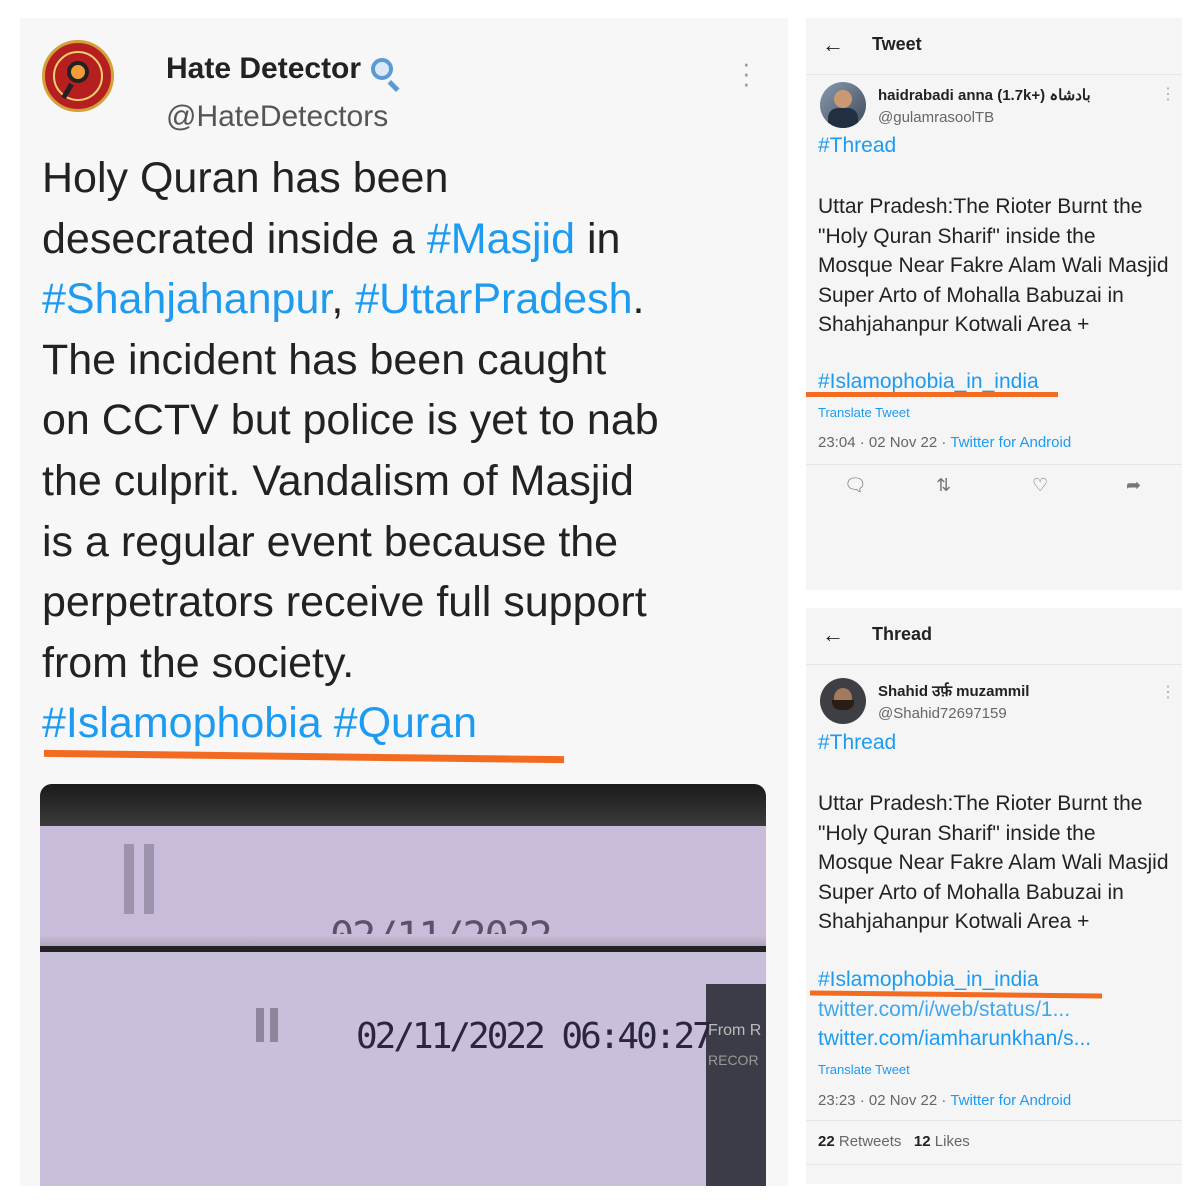 Image resolution: width=1200 pixels, height=1200 pixels. Describe the element at coordinates (945, 442) in the screenshot. I see `tweet-meta: 23:04 · 02 Nov 22 · Twitter for Android` at that location.